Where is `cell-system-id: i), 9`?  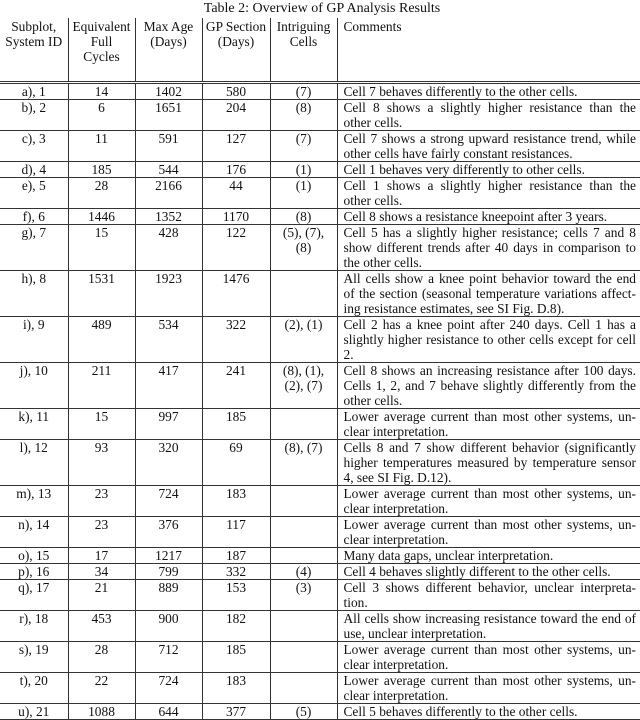 cell-system-id: i), 9 is located at coordinates (34, 339).